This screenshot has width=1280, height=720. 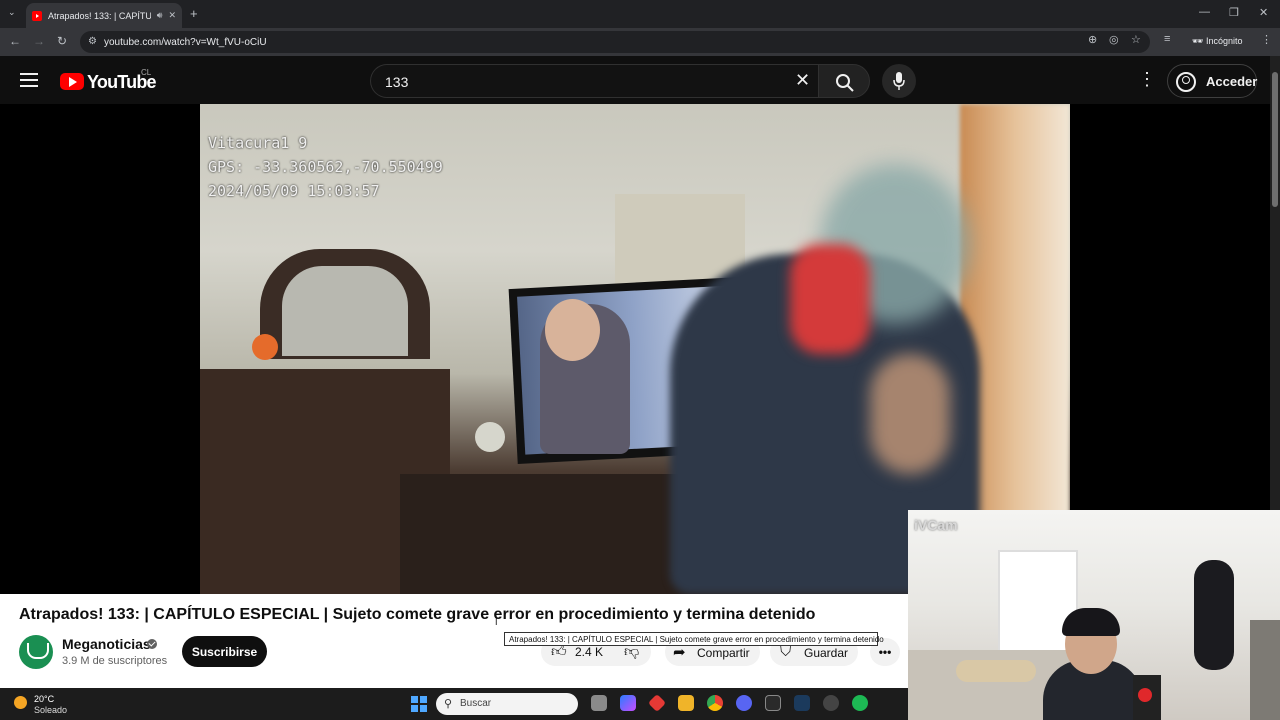 I want to click on tab-search-chevron-icon: ⌄, so click(x=12, y=12).